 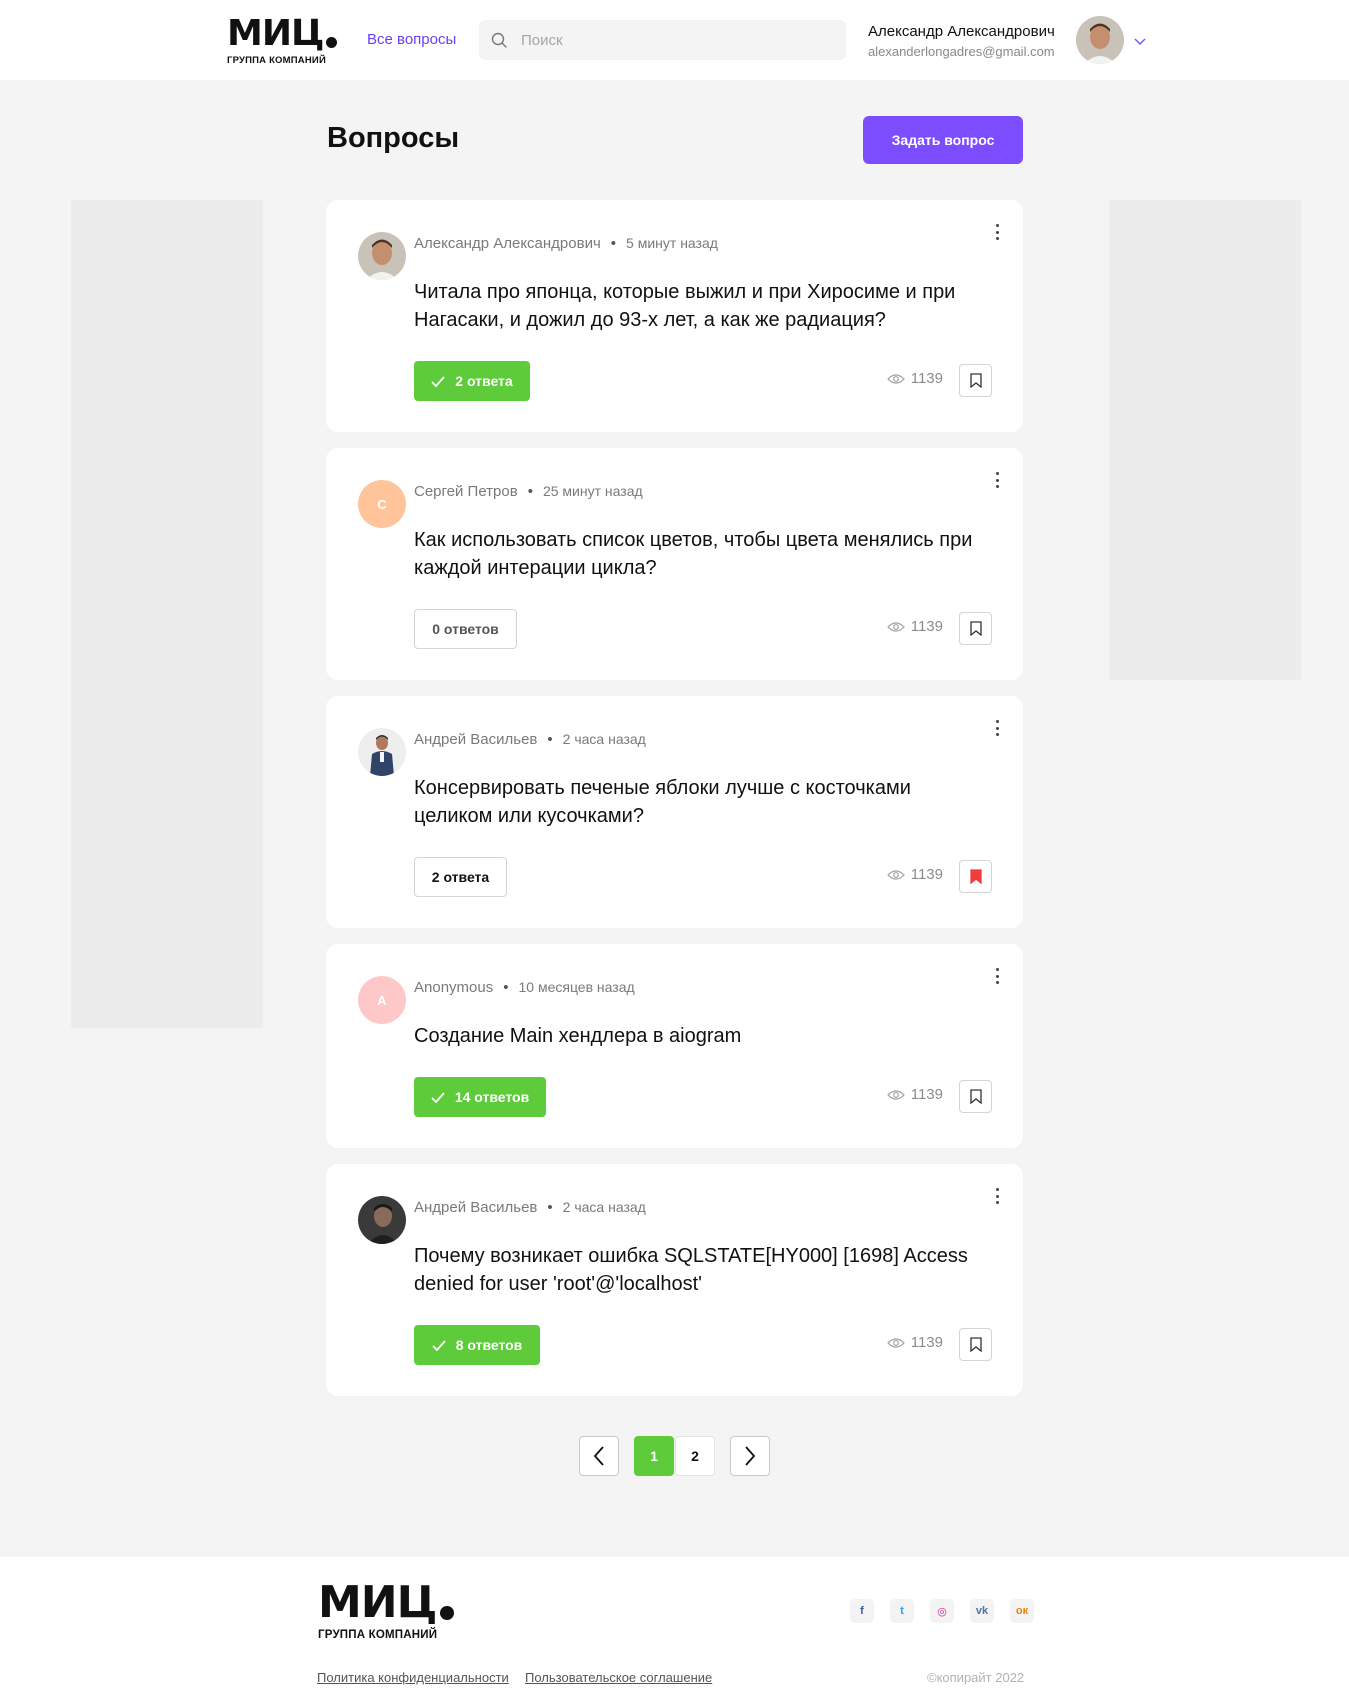 I want to click on instagram-icon: ◎, so click(x=942, y=1611).